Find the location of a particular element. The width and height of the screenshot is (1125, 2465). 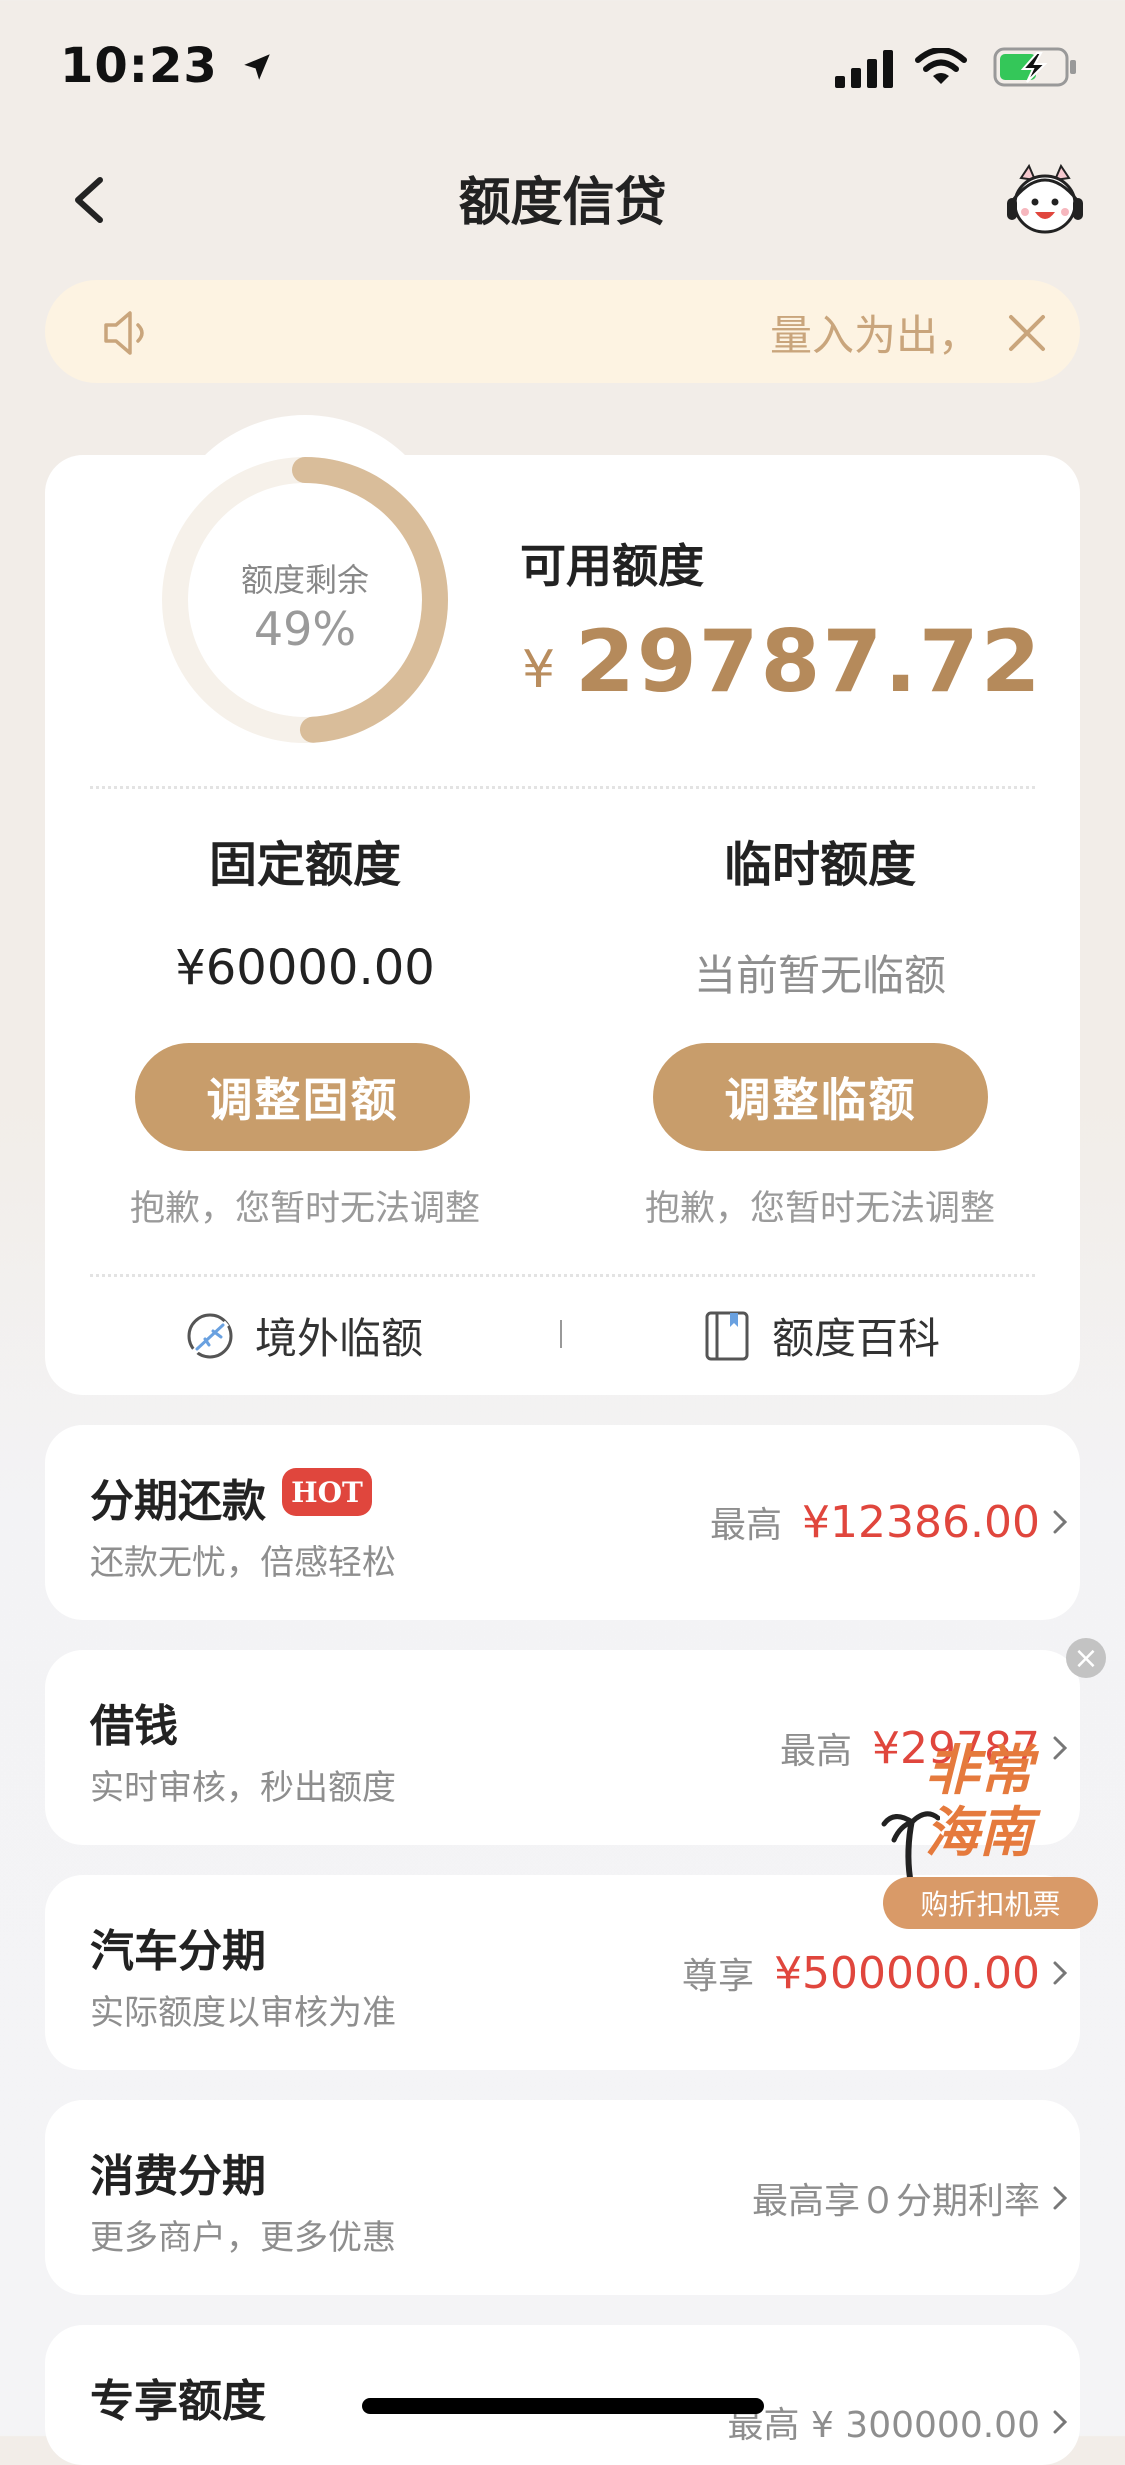

list-subtitle: 更多商户，更多优惠 is located at coordinates (243, 2238).